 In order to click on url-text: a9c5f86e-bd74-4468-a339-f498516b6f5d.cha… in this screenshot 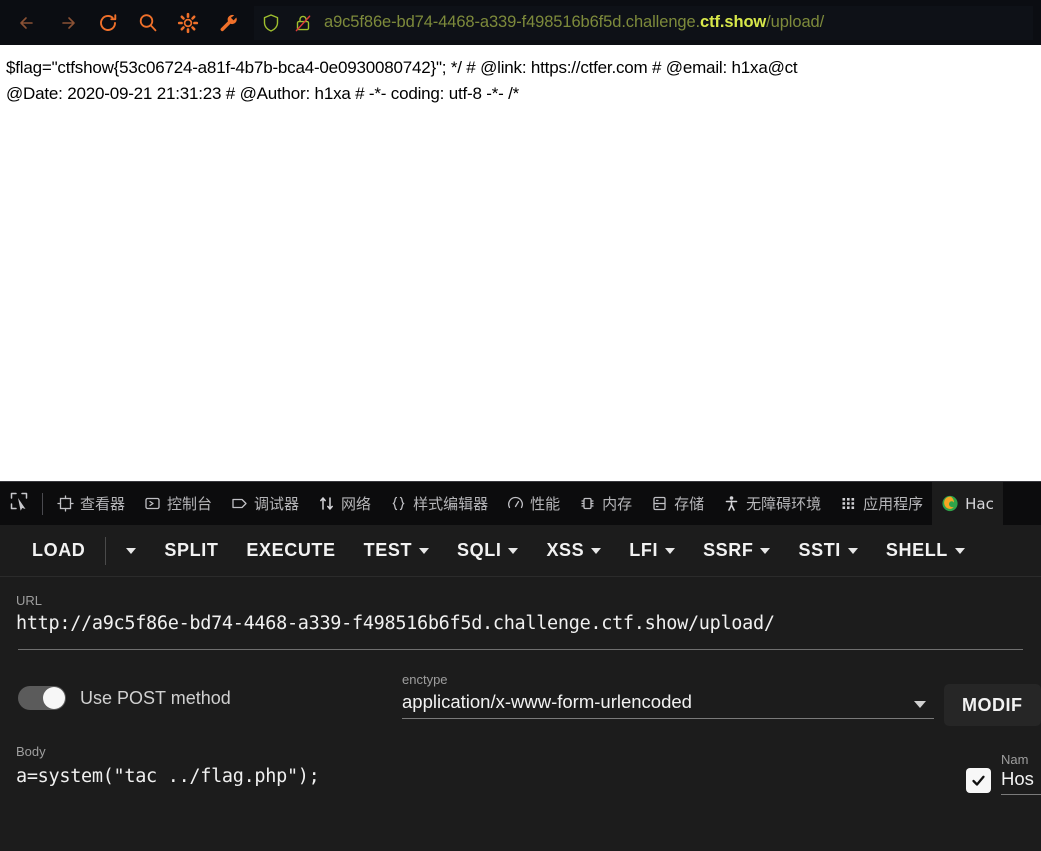, I will do `click(574, 22)`.